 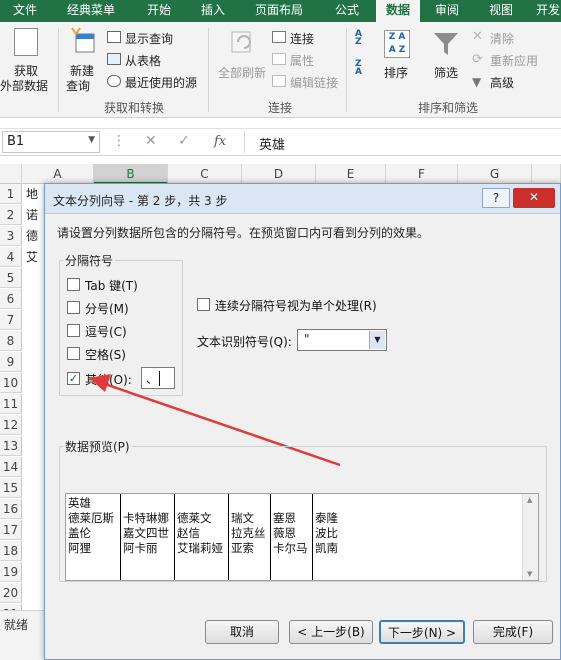 What do you see at coordinates (279, 11) in the screenshot?
I see `tab-page-layout: 页面布局` at bounding box center [279, 11].